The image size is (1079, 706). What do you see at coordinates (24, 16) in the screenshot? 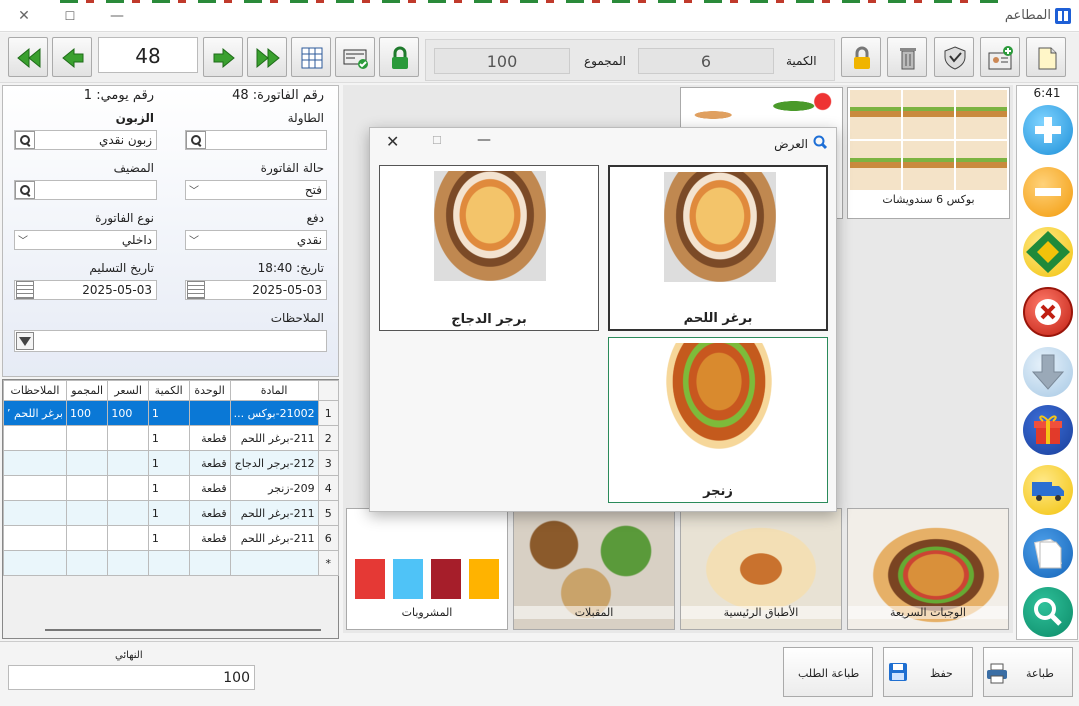
I see `close-button: ✕` at bounding box center [24, 16].